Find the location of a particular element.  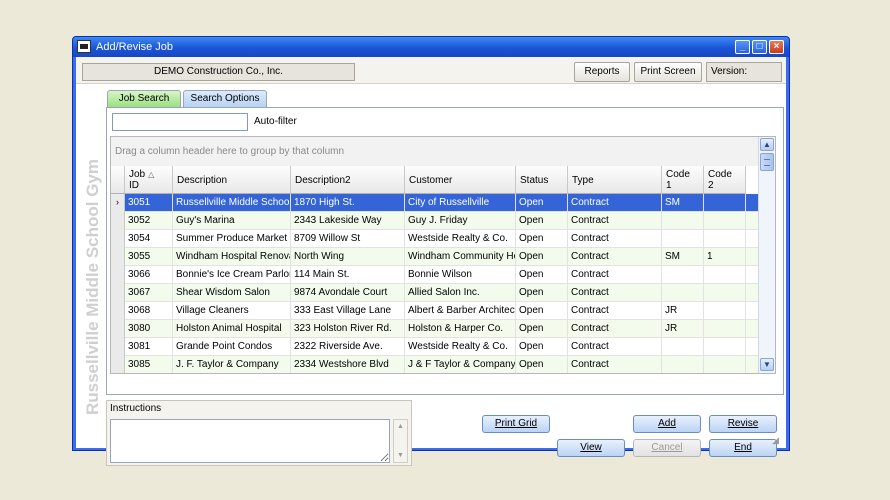

cell-description: Bonnie's Ice Cream Parlor is located at coordinates (232, 275).